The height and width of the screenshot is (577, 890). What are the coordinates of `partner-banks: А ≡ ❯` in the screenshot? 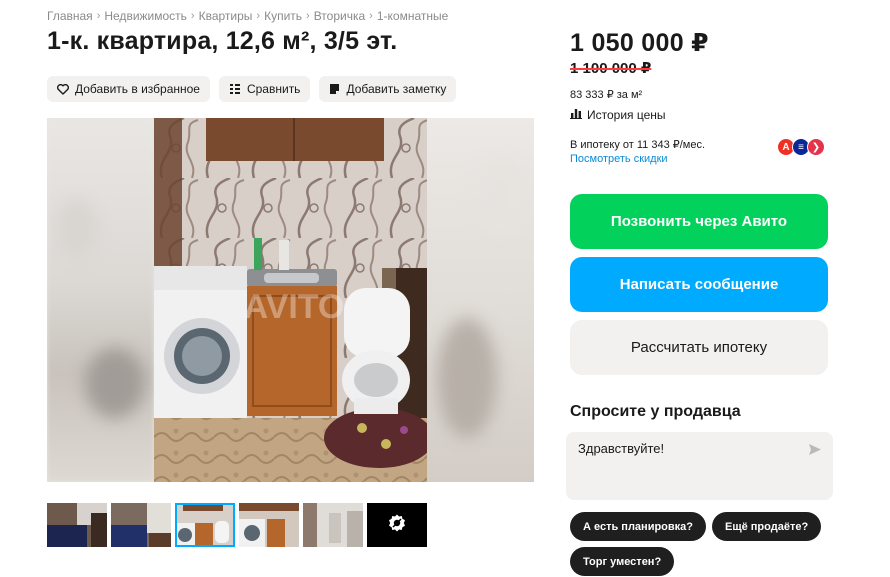 It's located at (801, 147).